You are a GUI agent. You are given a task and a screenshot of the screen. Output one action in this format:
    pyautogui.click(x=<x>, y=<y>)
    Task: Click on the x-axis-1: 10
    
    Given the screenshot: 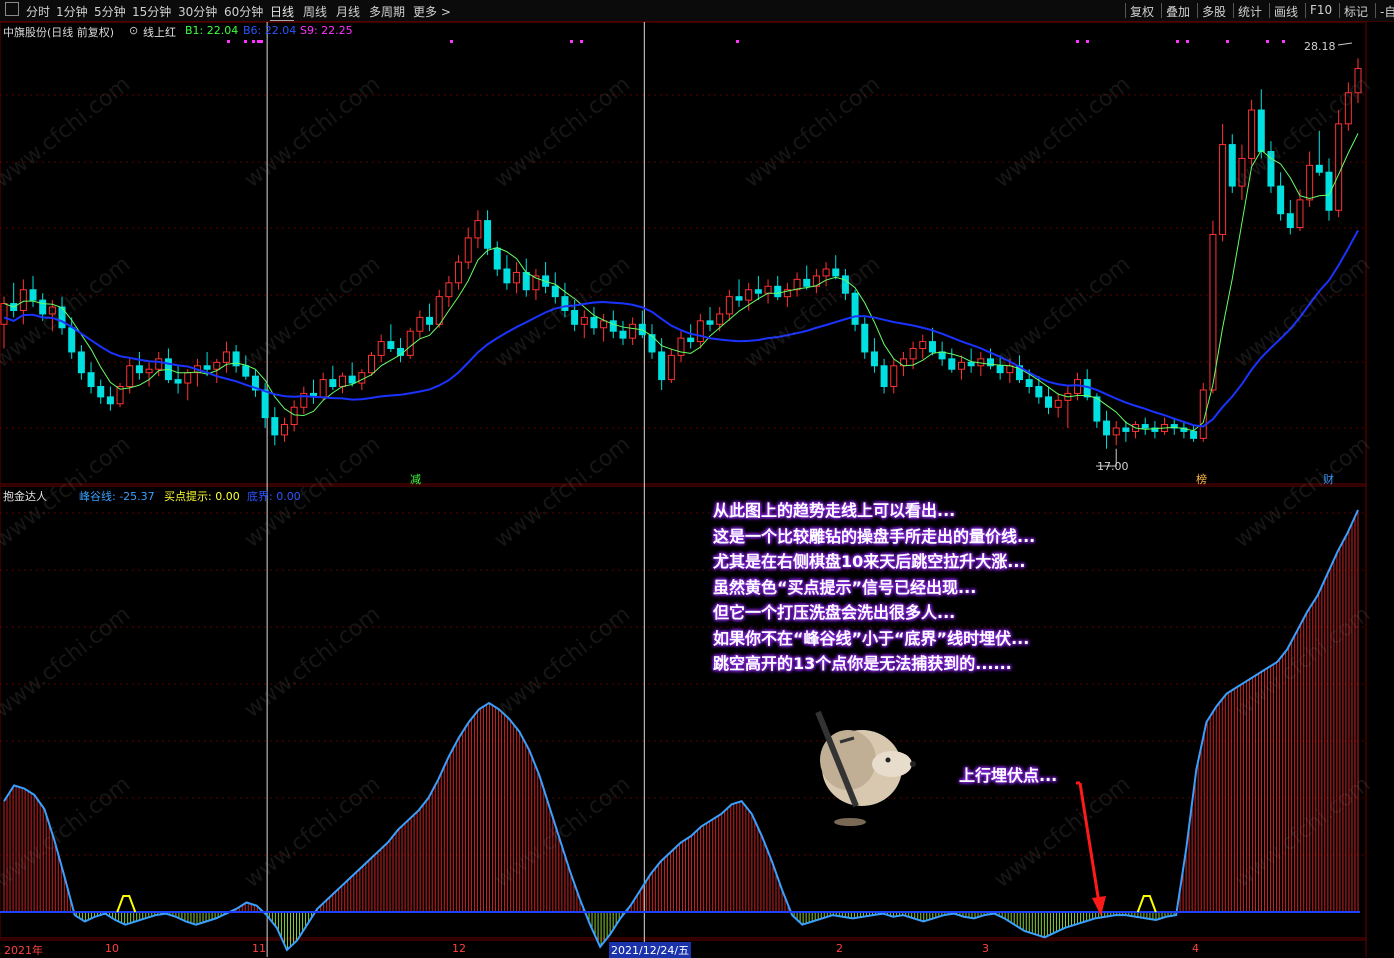 What is the action you would take?
    pyautogui.click(x=112, y=948)
    